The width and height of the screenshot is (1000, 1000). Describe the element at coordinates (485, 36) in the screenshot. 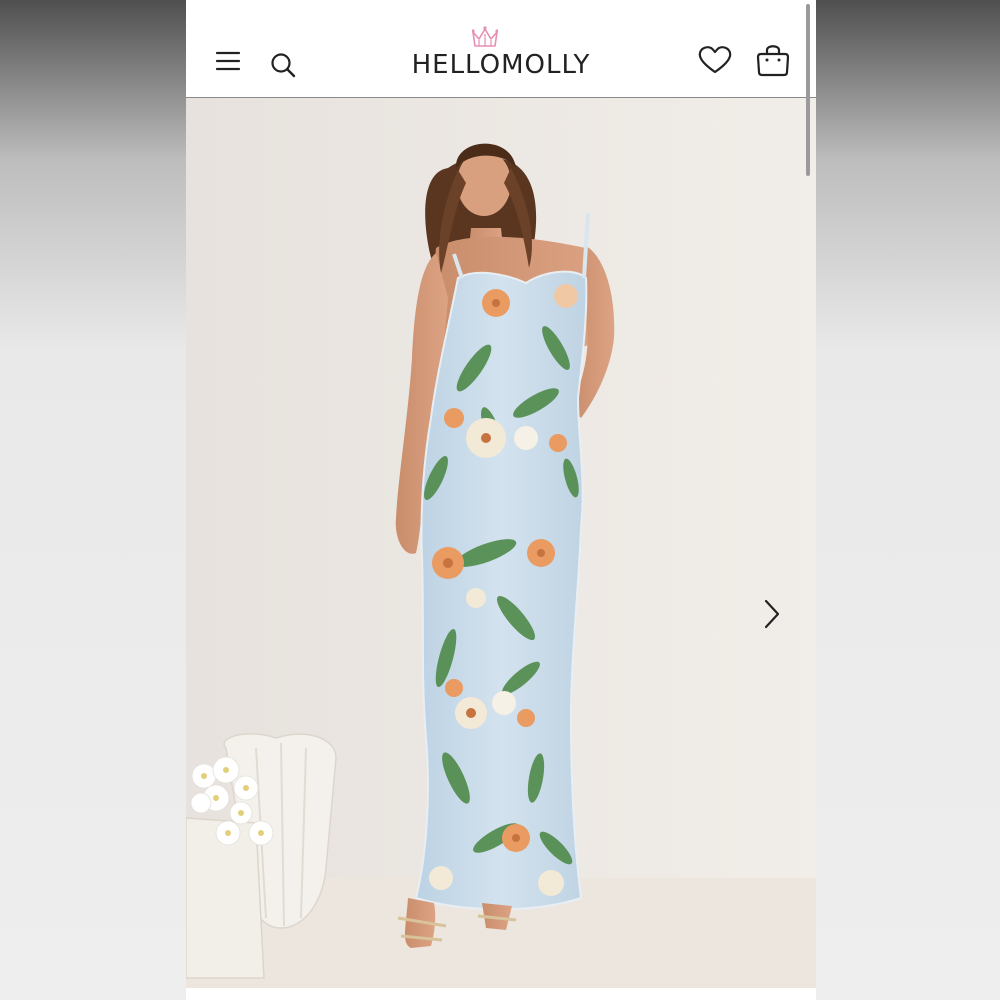

I see `crown-logo-icon` at that location.